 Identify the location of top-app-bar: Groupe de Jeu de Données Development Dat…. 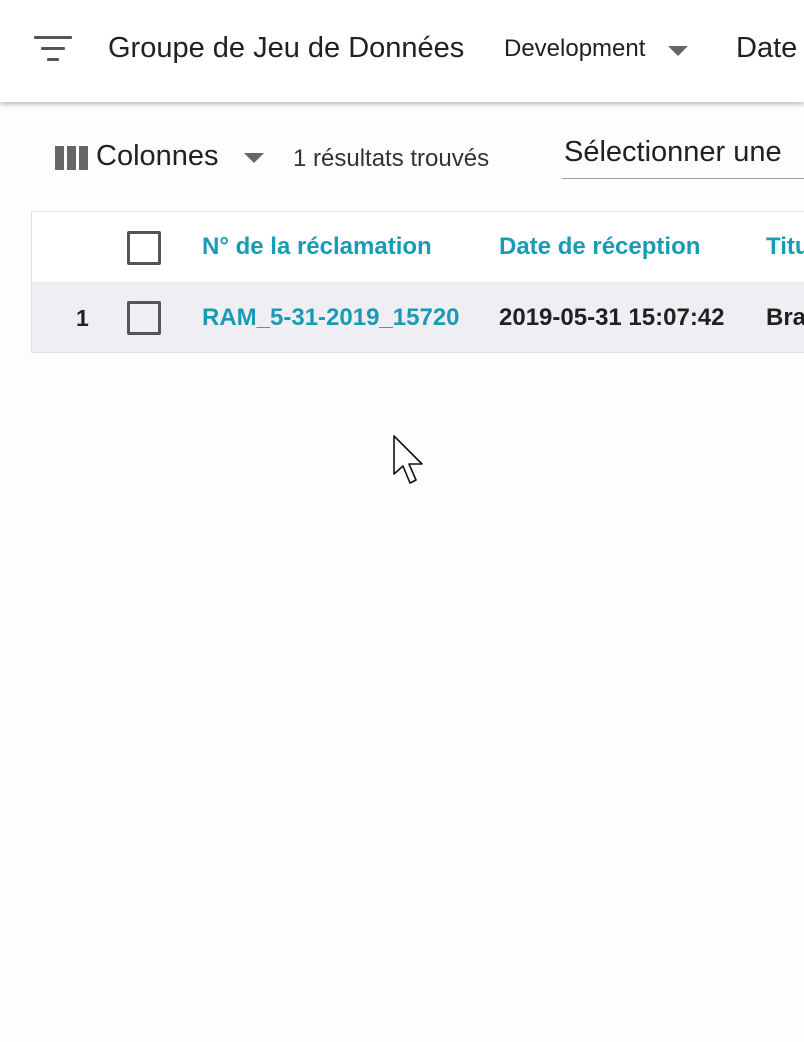
(402, 51).